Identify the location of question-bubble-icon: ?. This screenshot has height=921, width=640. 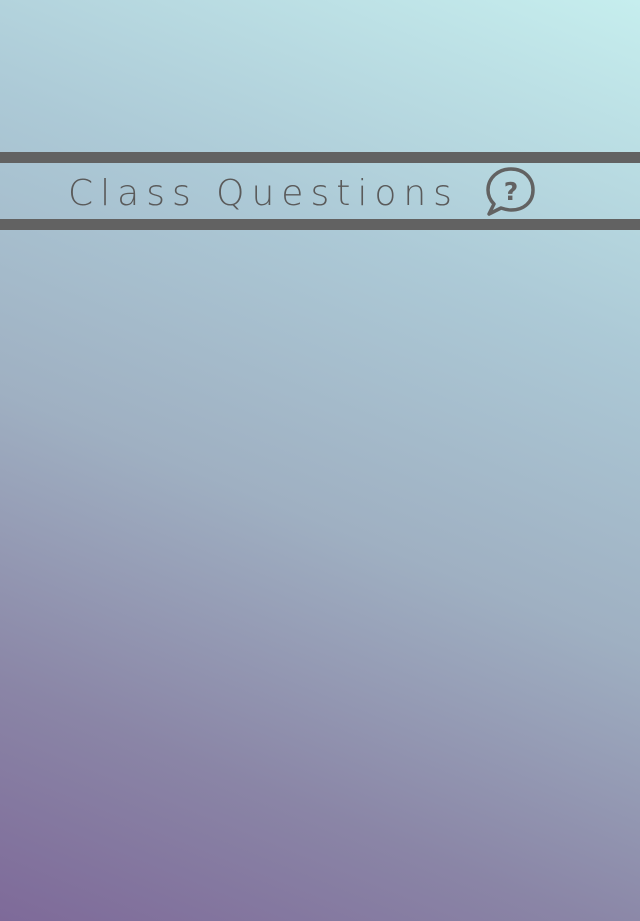
(511, 192).